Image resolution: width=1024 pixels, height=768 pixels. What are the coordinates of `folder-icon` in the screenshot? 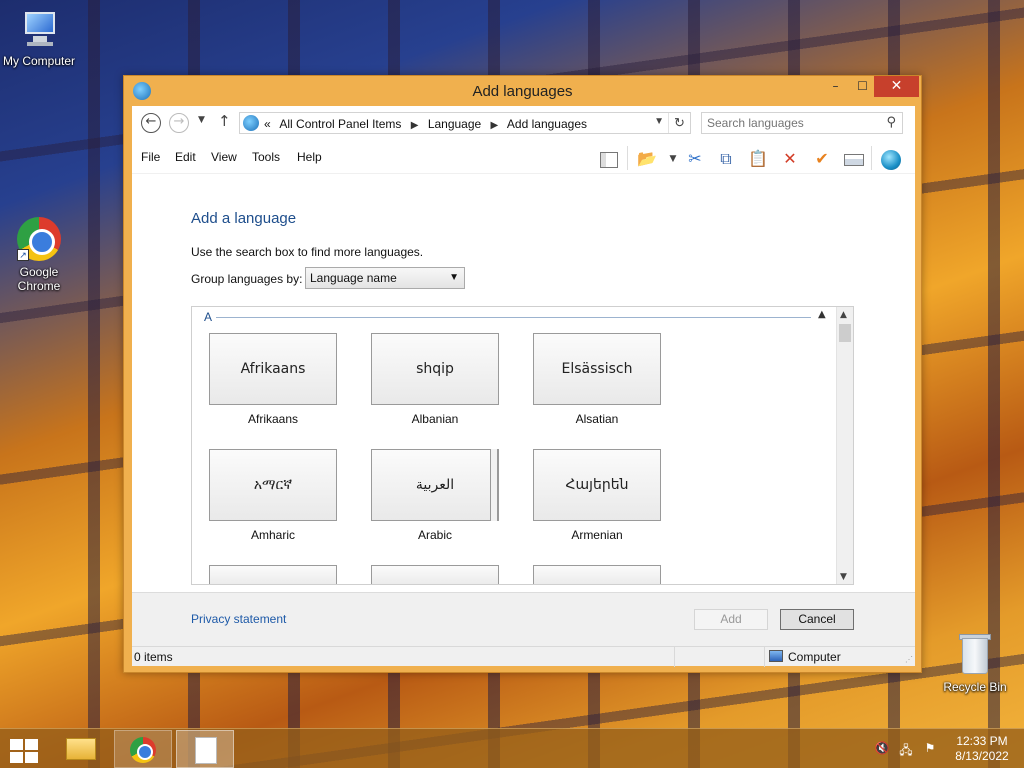 It's located at (81, 749).